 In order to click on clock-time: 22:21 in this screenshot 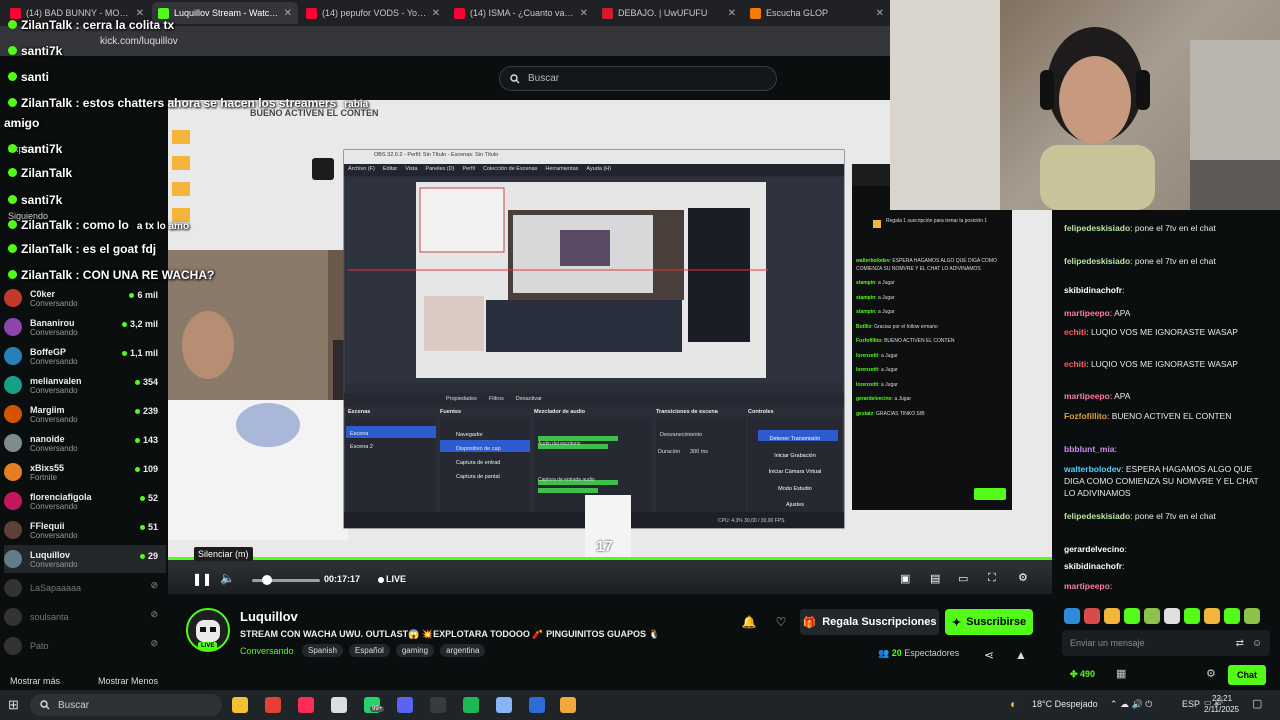, I will do `click(1222, 698)`.